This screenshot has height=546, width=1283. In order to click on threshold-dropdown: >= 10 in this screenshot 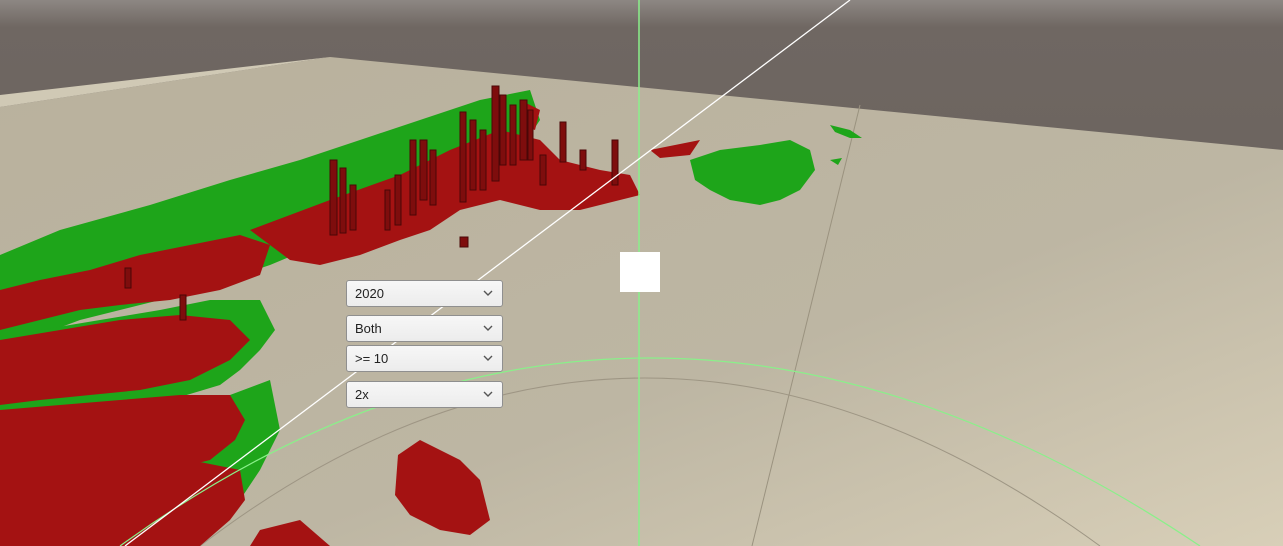, I will do `click(424, 358)`.